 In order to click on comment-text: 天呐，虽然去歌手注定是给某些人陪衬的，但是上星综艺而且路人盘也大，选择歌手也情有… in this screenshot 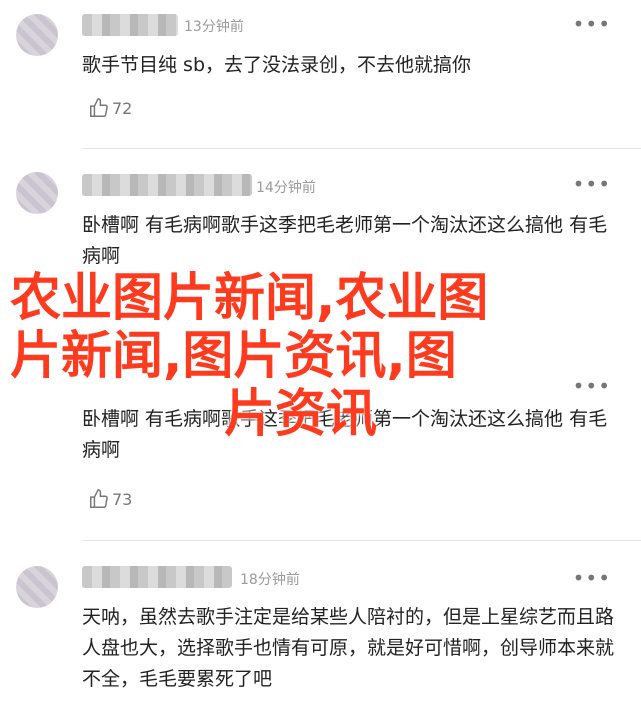, I will do `click(348, 648)`.